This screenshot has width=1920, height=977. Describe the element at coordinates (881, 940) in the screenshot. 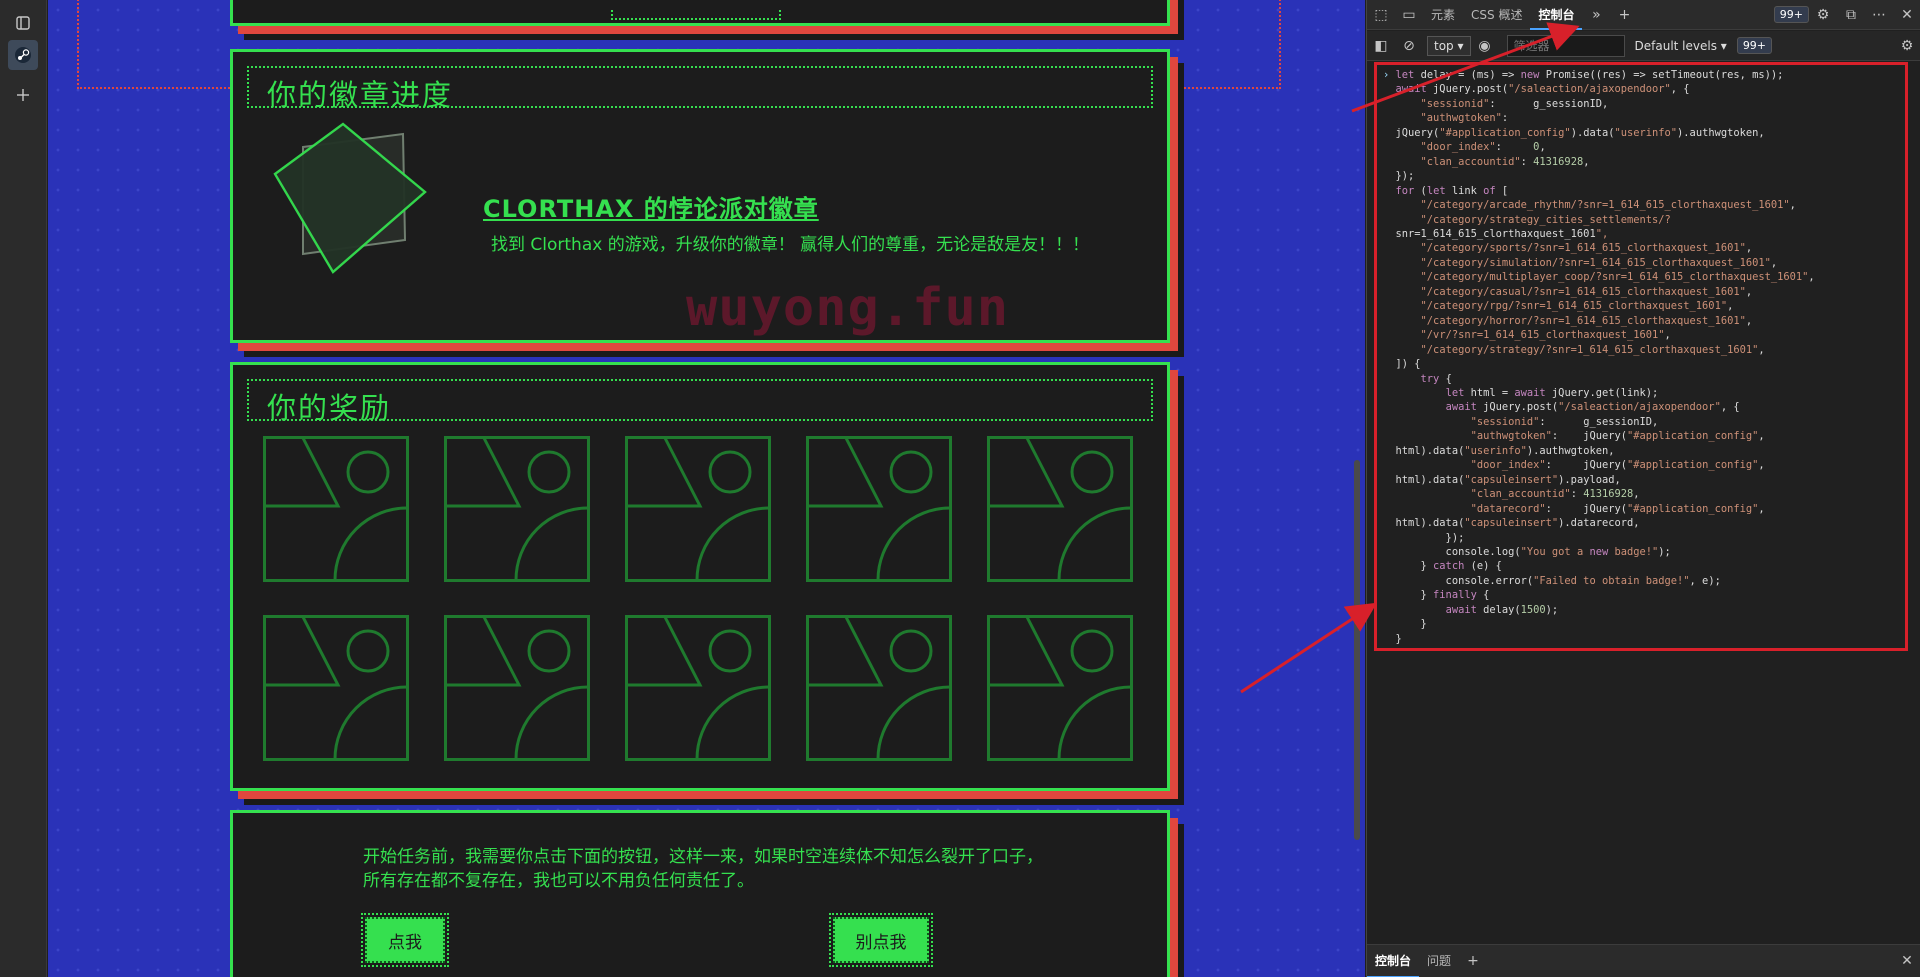

I see `dont-click-me-button: 别点我` at that location.